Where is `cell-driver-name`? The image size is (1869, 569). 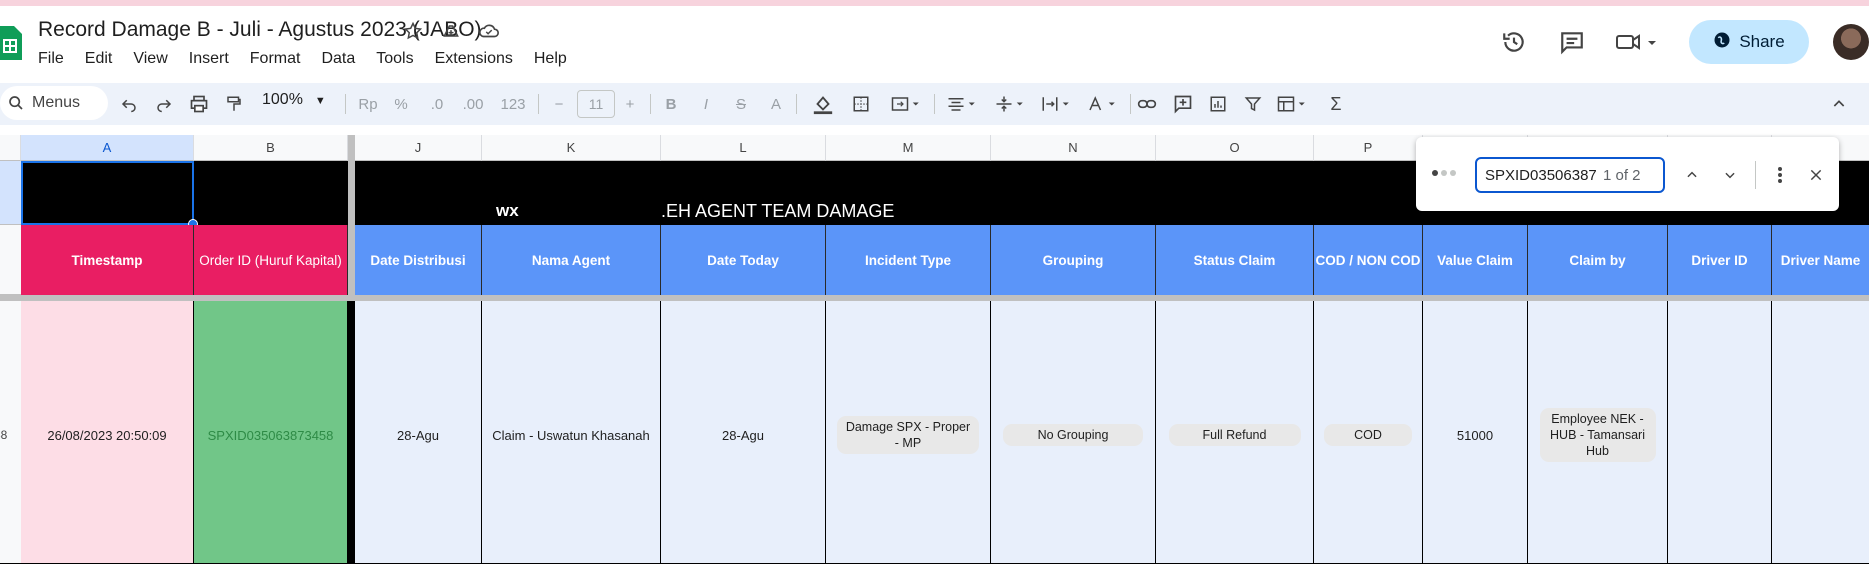
cell-driver-name is located at coordinates (1820, 435).